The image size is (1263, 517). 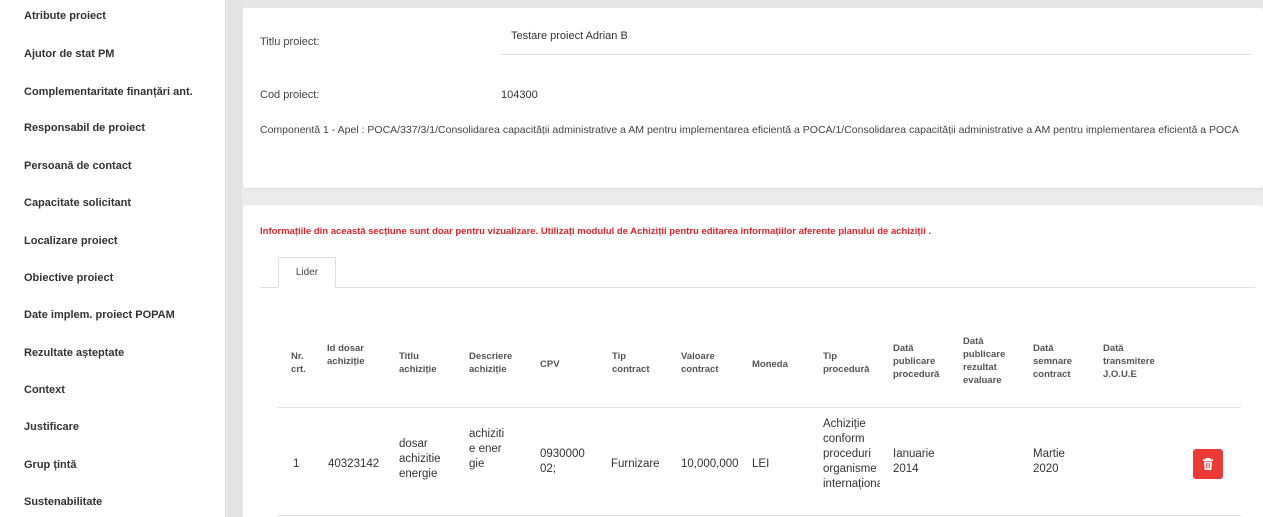 What do you see at coordinates (1049, 461) in the screenshot?
I see `cell-data-semnare: Martie 2020` at bounding box center [1049, 461].